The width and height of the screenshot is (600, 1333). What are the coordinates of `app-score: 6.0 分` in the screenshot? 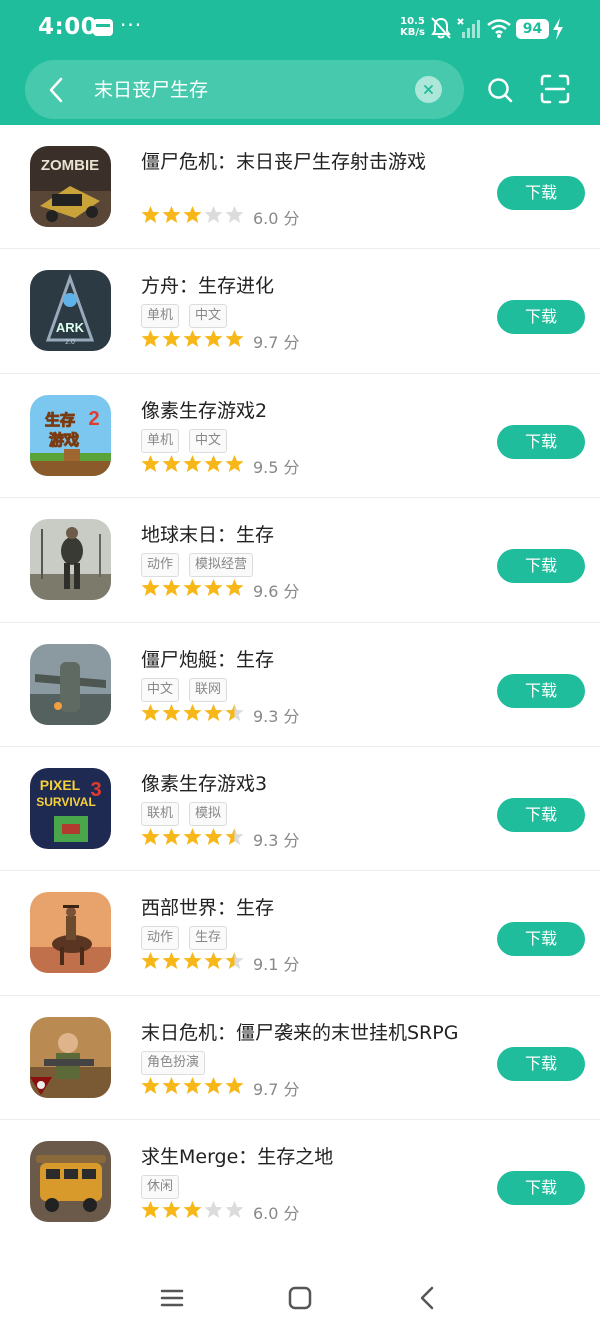 It's located at (276, 218).